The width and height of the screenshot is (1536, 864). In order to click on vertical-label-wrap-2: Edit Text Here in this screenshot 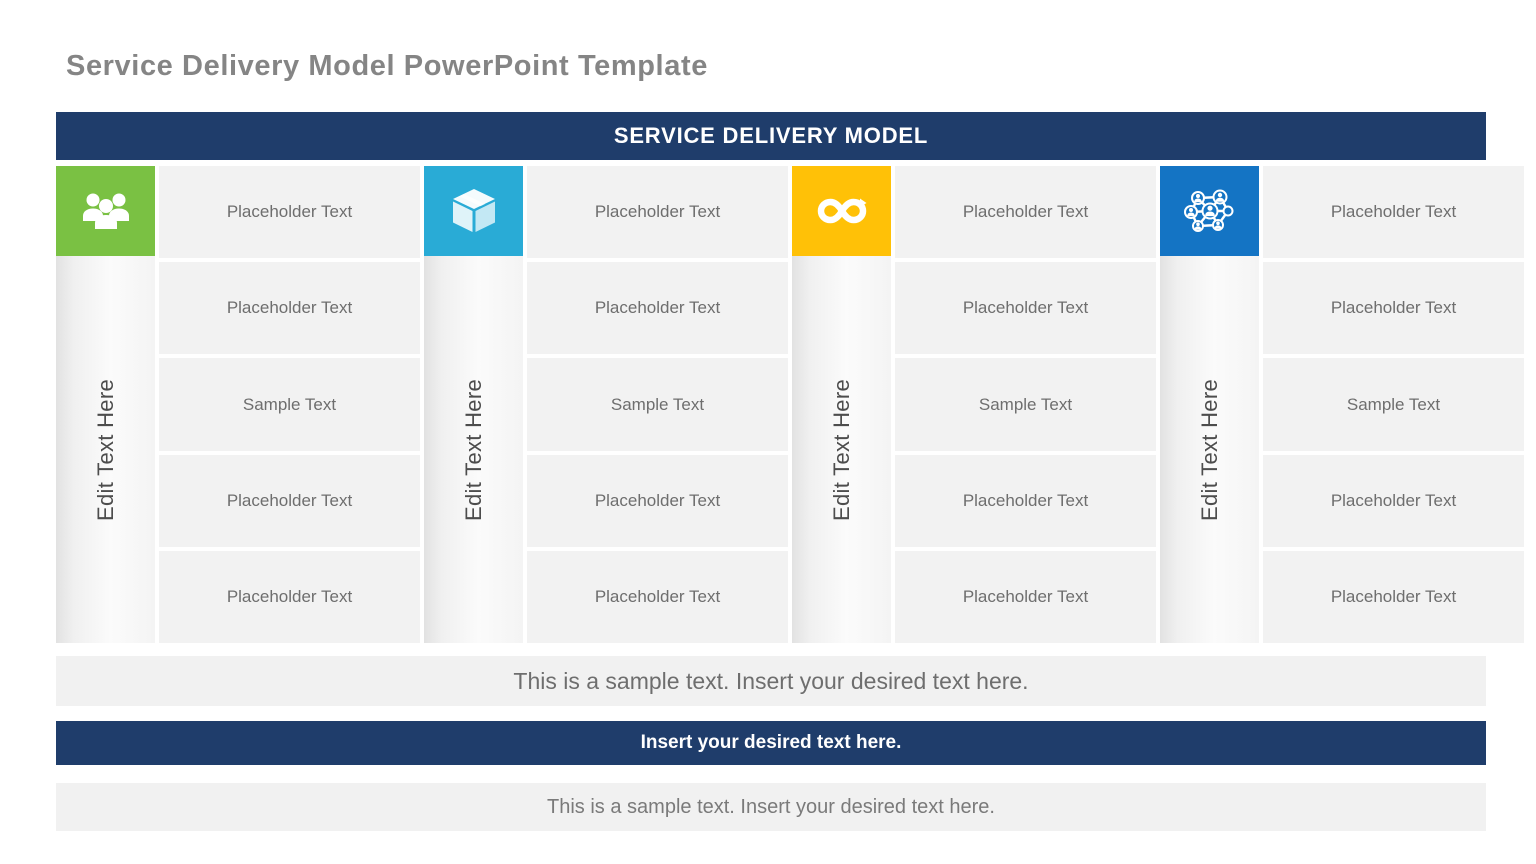, I will do `click(473, 449)`.